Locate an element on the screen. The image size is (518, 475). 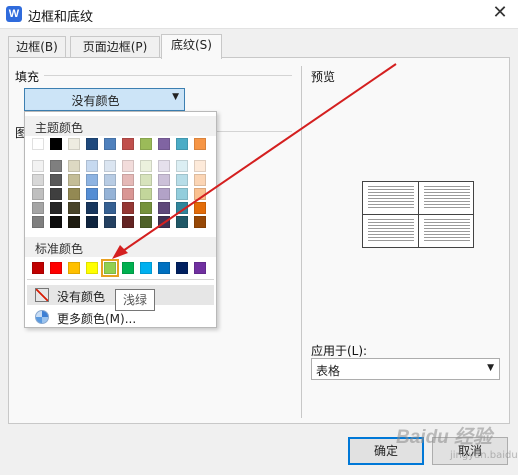
apply-to-label: 应用于(L): is located at coordinates (339, 351).